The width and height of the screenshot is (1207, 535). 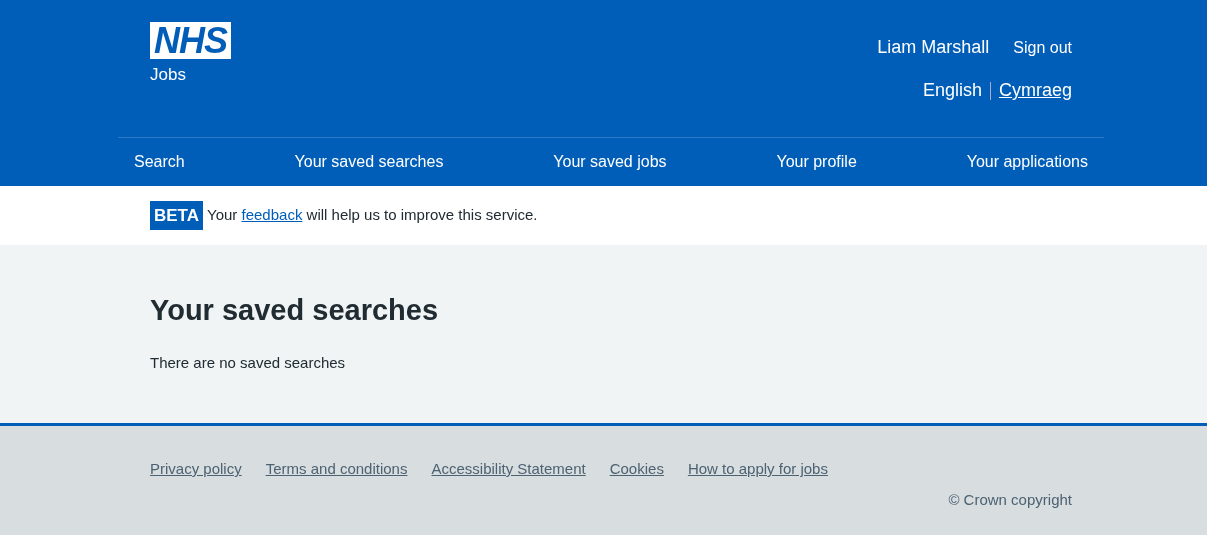 What do you see at coordinates (610, 162) in the screenshot?
I see `nav-link: Your saved jobs` at bounding box center [610, 162].